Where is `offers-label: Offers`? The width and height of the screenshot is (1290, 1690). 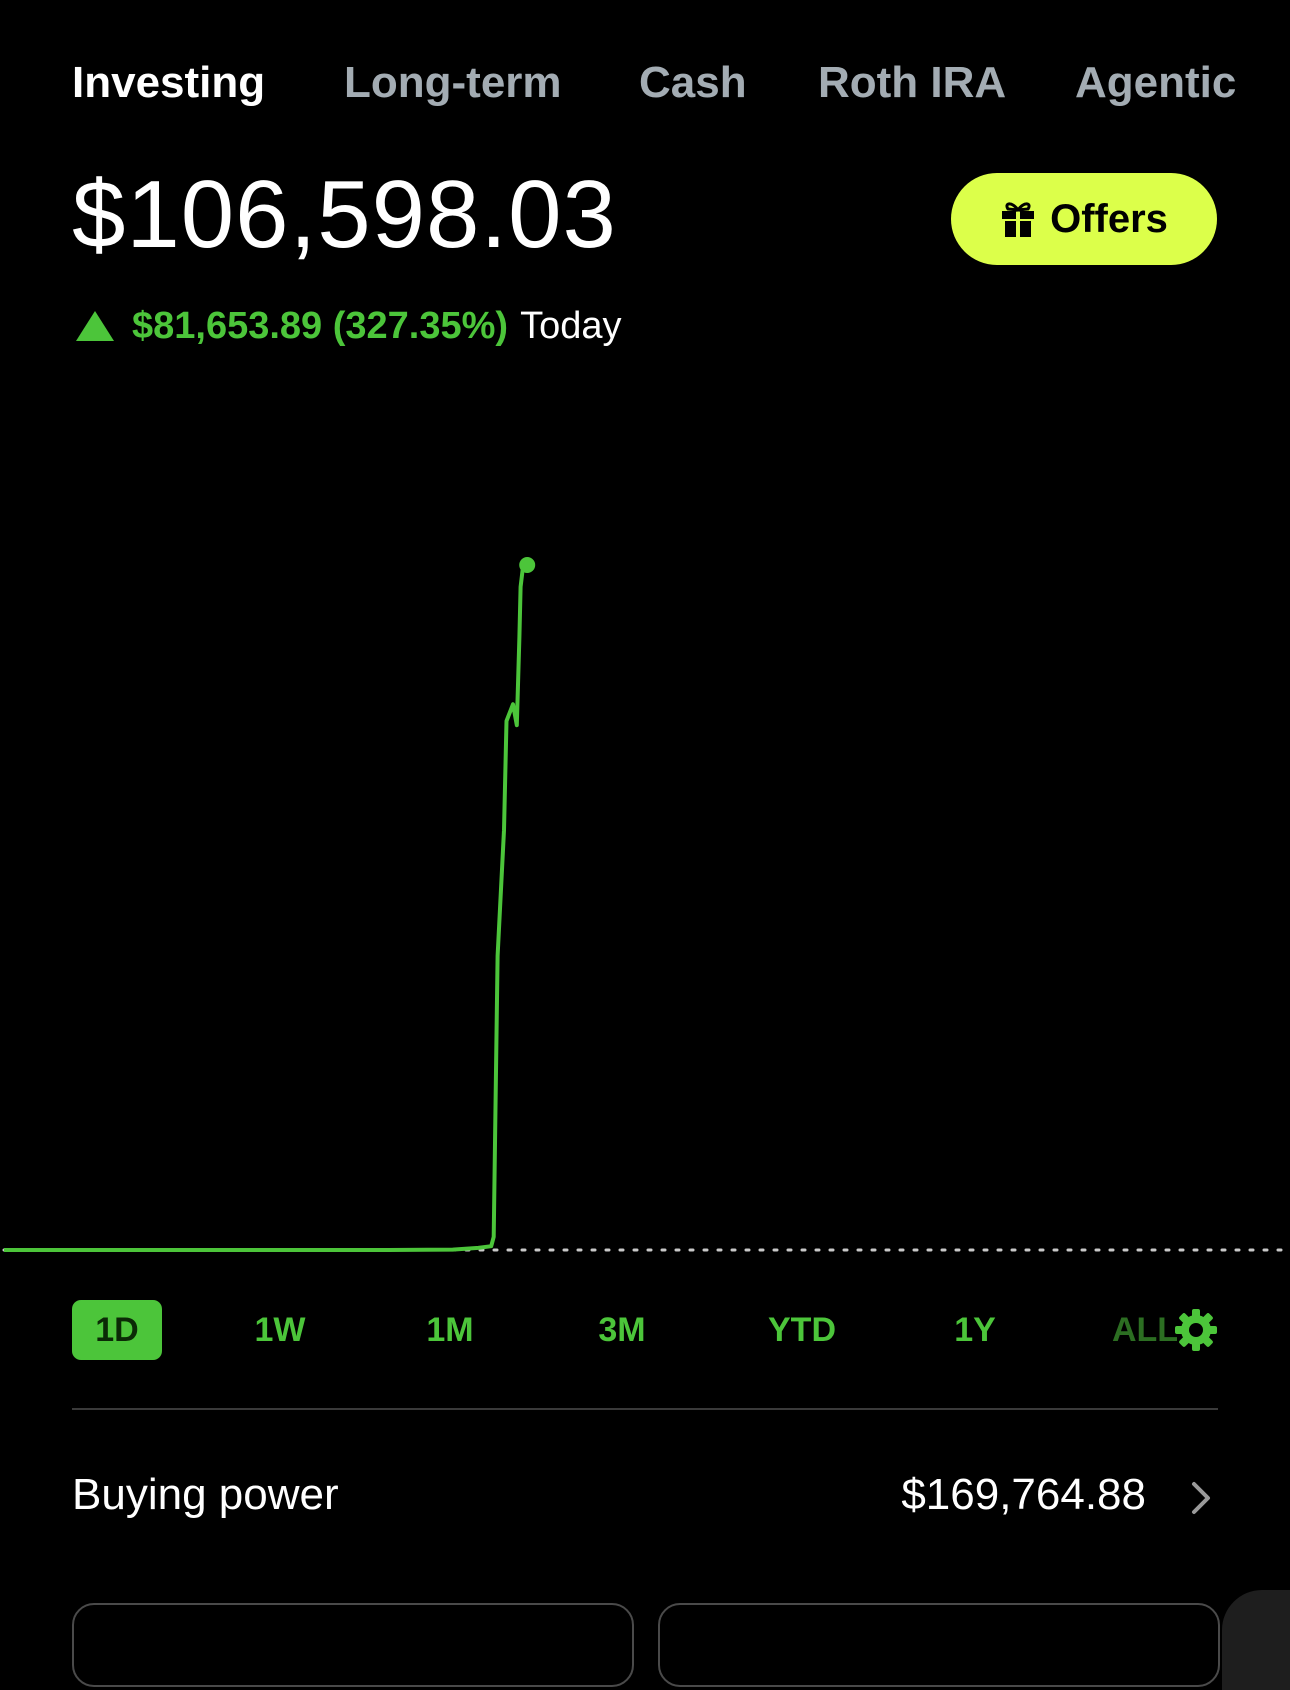 offers-label: Offers is located at coordinates (1109, 218).